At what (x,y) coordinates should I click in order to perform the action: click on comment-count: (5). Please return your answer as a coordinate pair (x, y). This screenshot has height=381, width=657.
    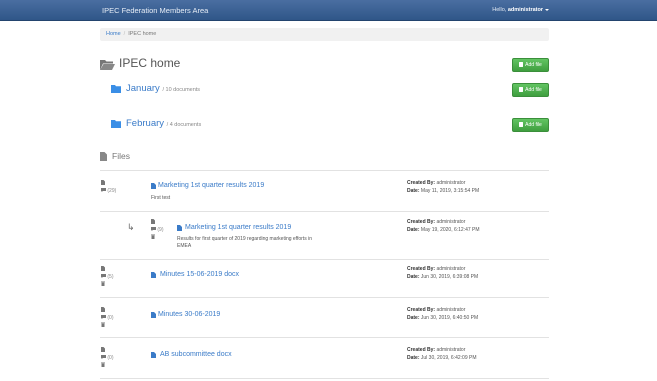
    Looking at the image, I should click on (110, 276).